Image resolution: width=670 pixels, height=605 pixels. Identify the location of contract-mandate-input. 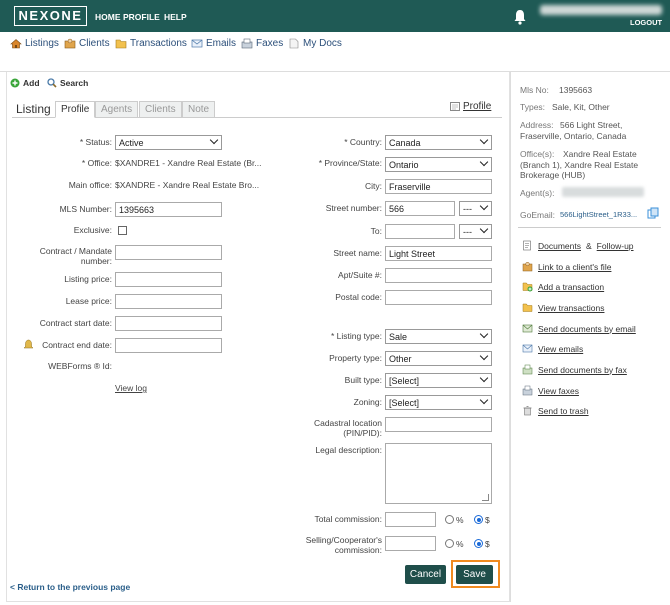
(168, 252).